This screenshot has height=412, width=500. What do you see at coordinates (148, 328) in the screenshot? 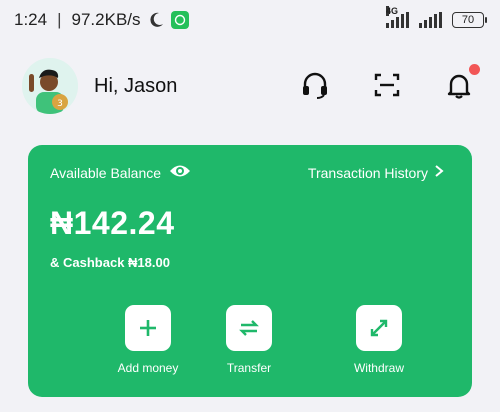
I see `plus-icon` at bounding box center [148, 328].